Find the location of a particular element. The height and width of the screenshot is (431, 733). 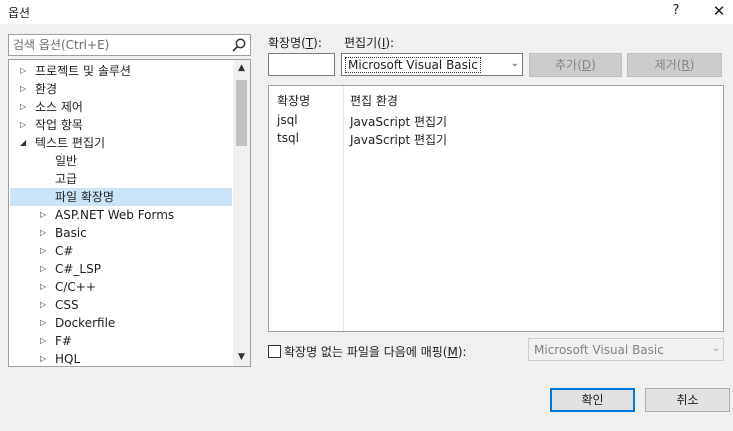

tree-item-label: ASP.NET Web Forms is located at coordinates (115, 215).